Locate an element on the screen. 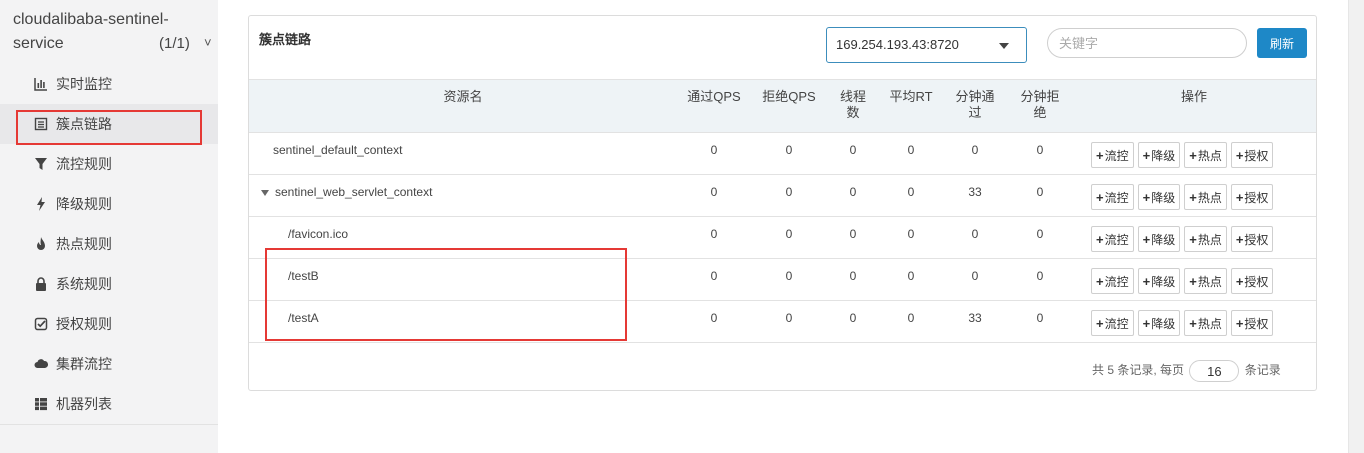  th-list-icon is located at coordinates (41, 404).